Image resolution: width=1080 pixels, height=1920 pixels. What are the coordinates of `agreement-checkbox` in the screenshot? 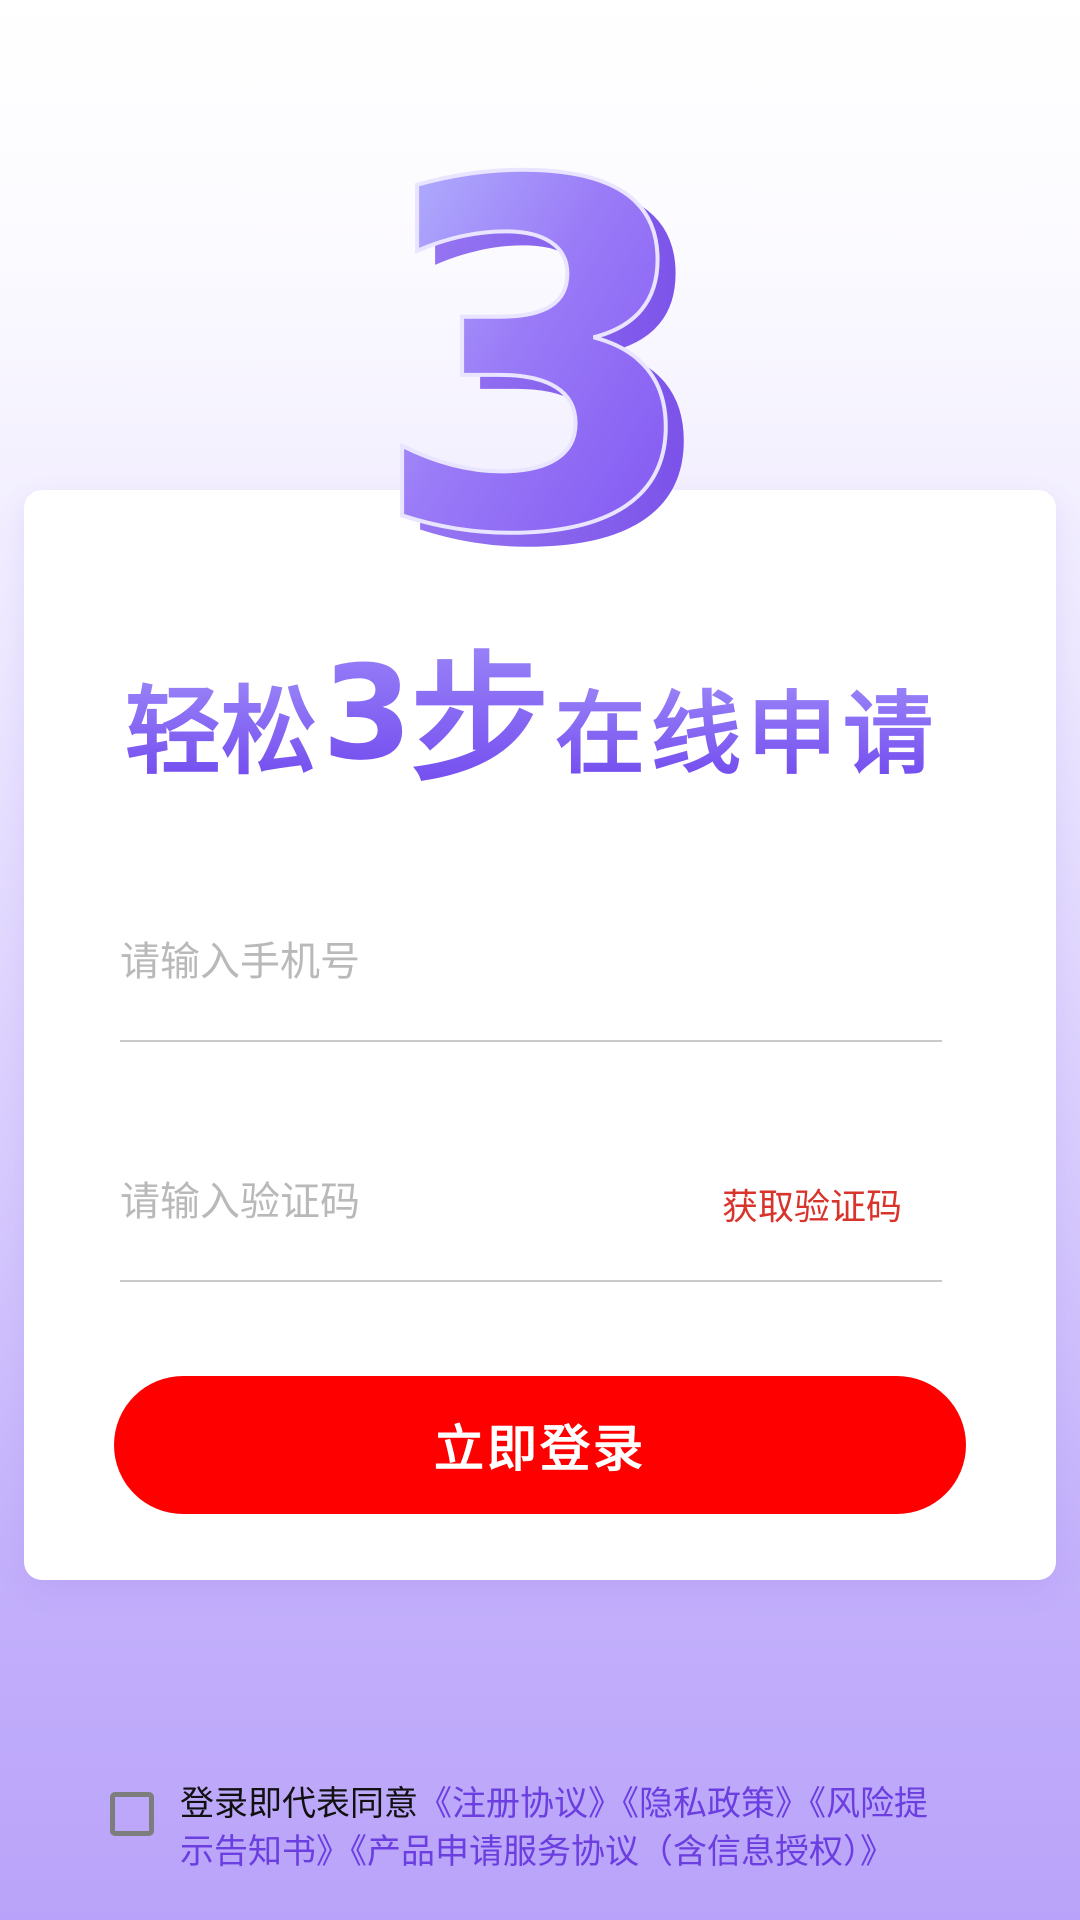 It's located at (132, 1814).